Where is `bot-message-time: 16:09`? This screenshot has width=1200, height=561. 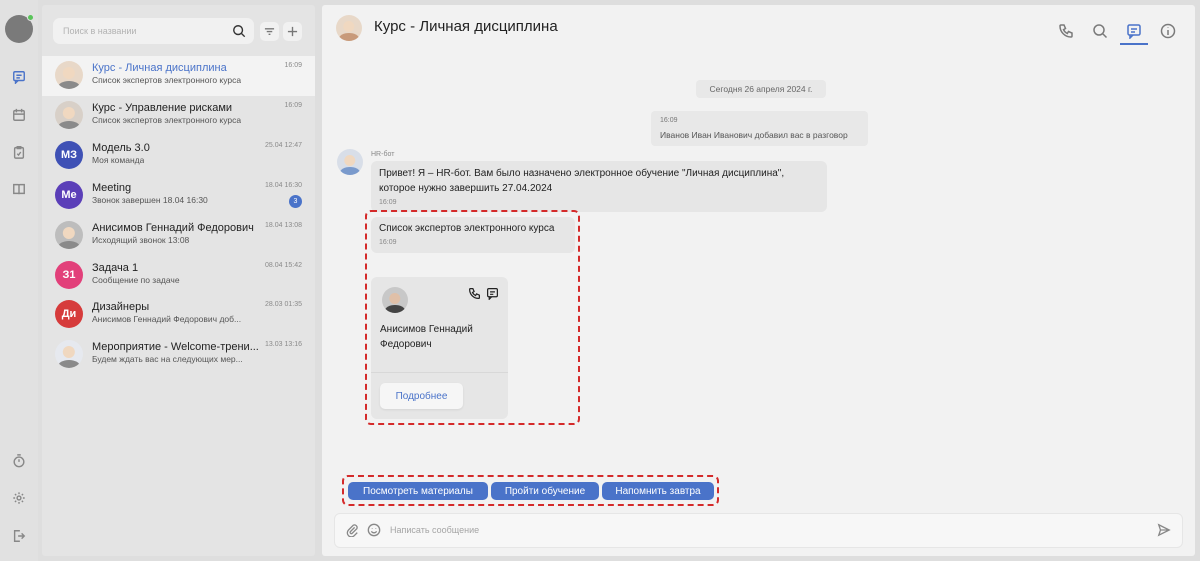 bot-message-time: 16:09 is located at coordinates (388, 202).